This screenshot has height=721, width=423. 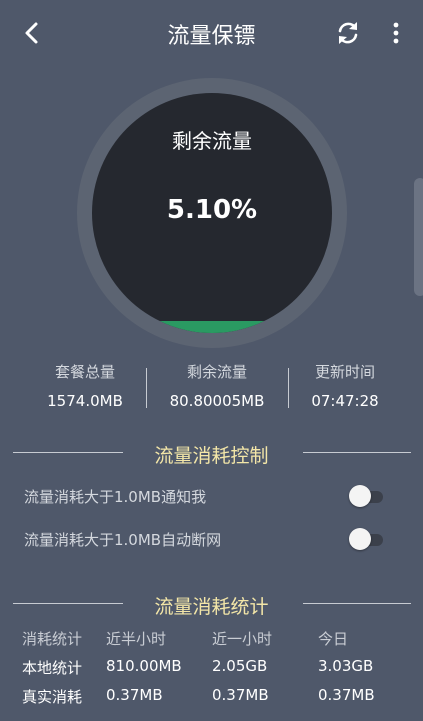 I want to click on section-heading-stats: 流量消耗统计, so click(x=211, y=604).